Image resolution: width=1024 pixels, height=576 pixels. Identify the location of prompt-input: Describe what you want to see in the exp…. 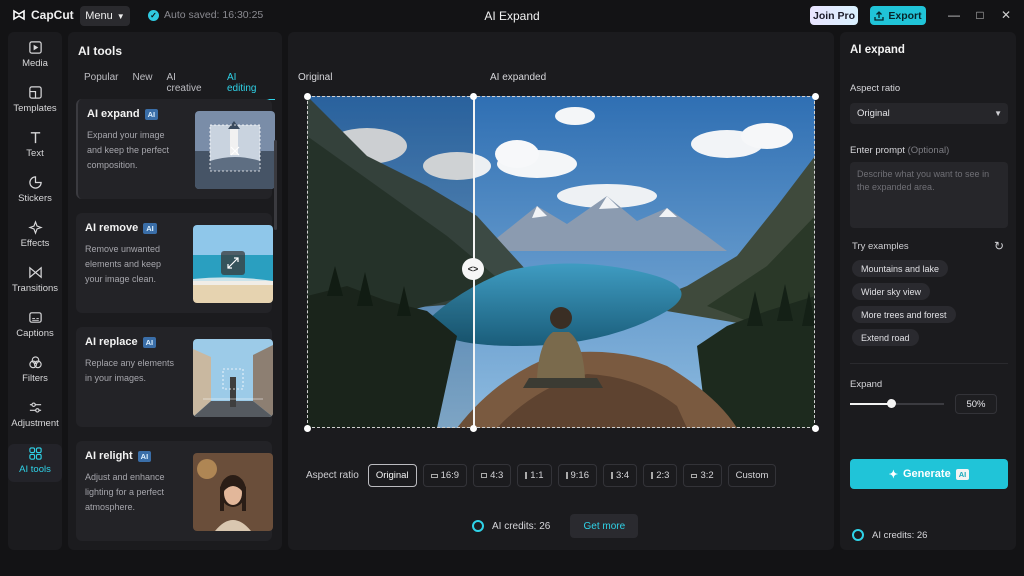
(929, 195).